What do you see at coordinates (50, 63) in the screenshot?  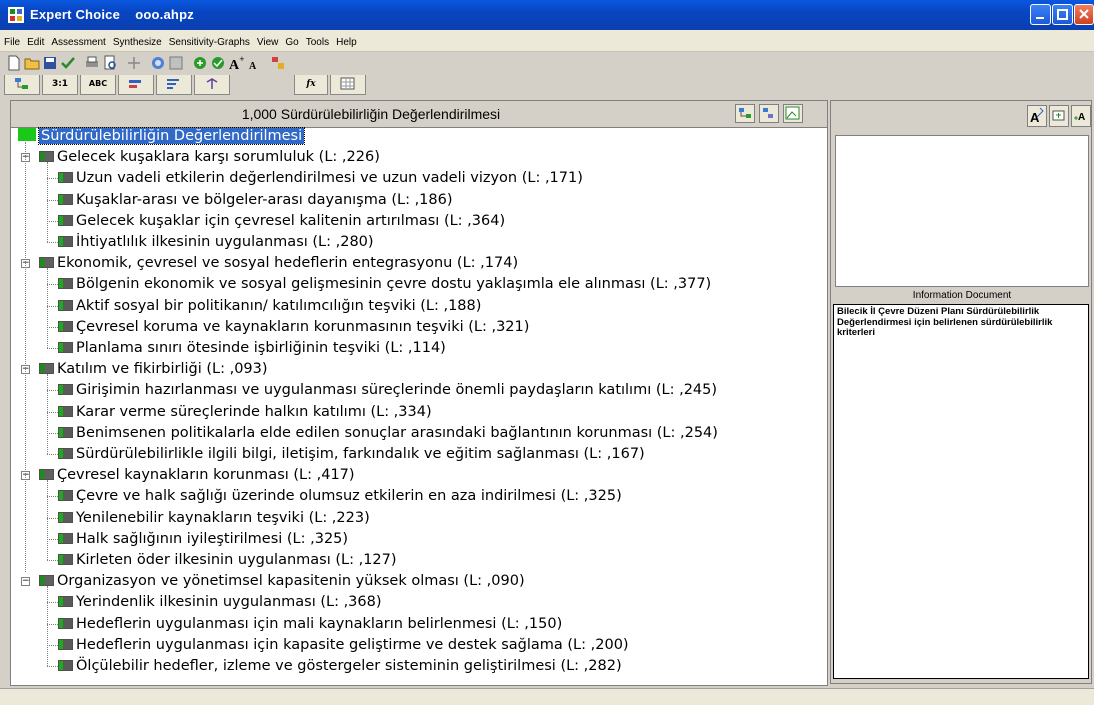 I see `save-icon` at bounding box center [50, 63].